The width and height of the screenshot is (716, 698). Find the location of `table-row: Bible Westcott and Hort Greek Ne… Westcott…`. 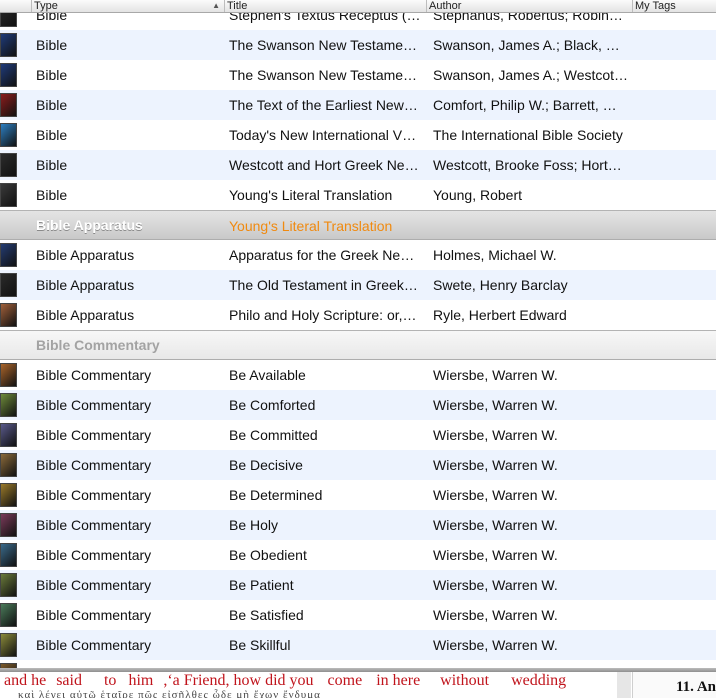

table-row: Bible Westcott and Hort Greek Ne… Westcott… is located at coordinates (358, 165).